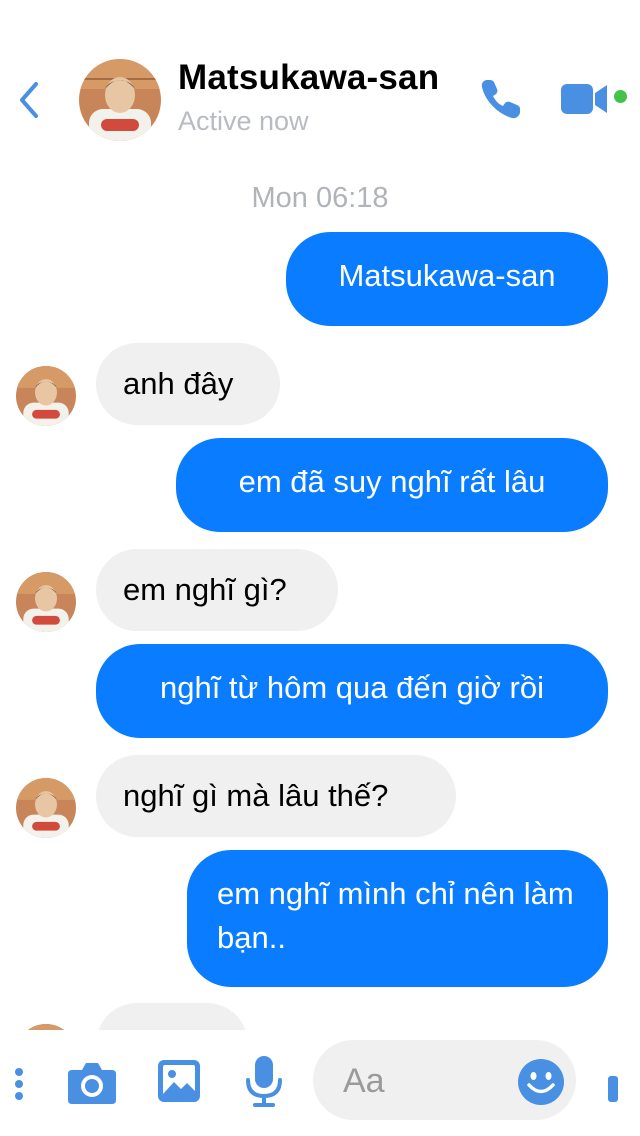 The height and width of the screenshot is (1136, 640). I want to click on voice-call-button, so click(501, 99).